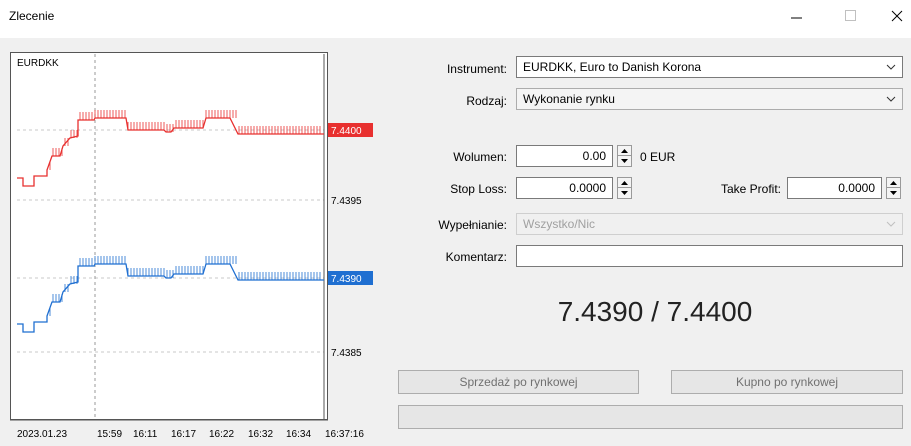 The width and height of the screenshot is (911, 446). I want to click on stop-loss-input: 0.0000, so click(564, 188).